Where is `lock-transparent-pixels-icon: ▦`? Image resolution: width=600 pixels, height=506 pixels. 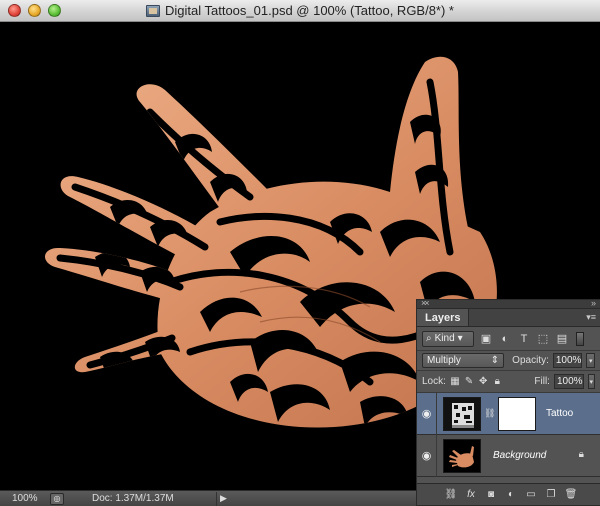 lock-transparent-pixels-icon: ▦ is located at coordinates (455, 381).